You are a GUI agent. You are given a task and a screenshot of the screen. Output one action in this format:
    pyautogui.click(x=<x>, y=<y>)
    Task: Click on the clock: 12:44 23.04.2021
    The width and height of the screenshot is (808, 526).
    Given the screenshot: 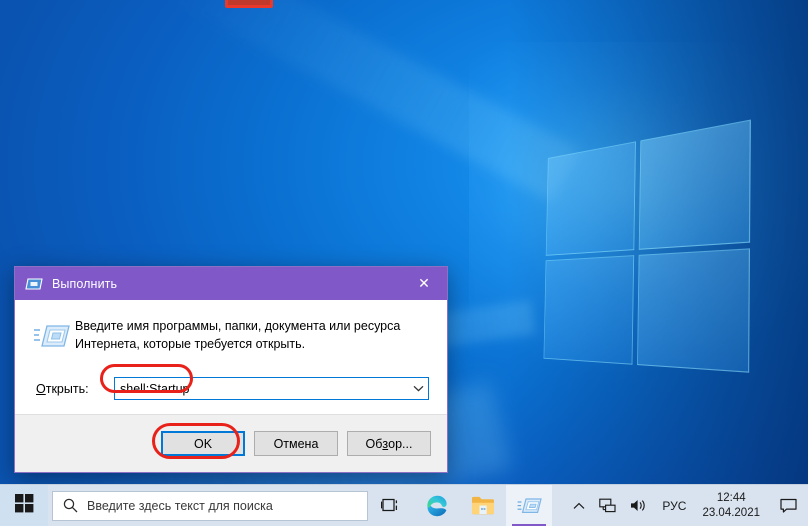 What is the action you would take?
    pyautogui.click(x=731, y=505)
    